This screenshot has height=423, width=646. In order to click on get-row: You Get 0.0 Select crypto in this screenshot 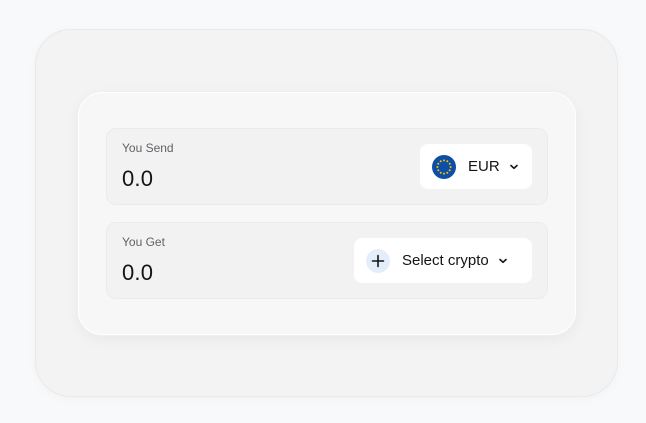, I will do `click(327, 260)`.